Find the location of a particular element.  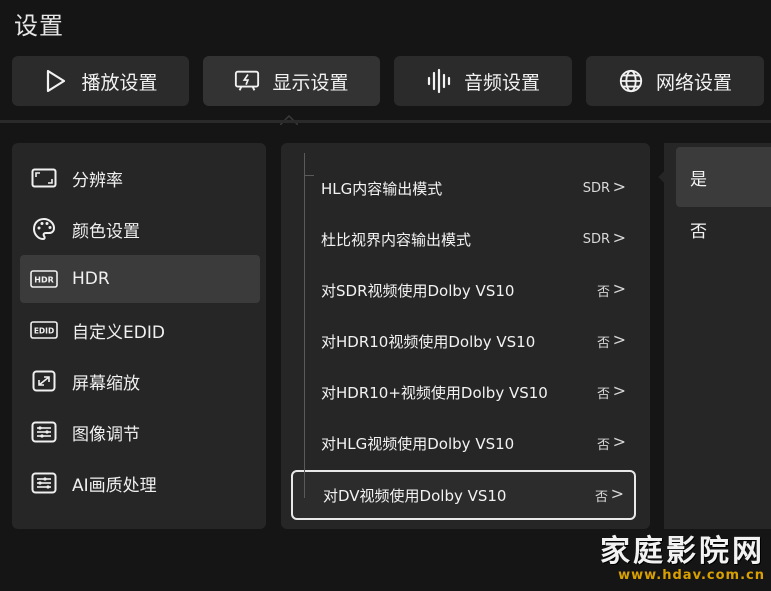

tab-label: 音频设置 is located at coordinates (501, 82).